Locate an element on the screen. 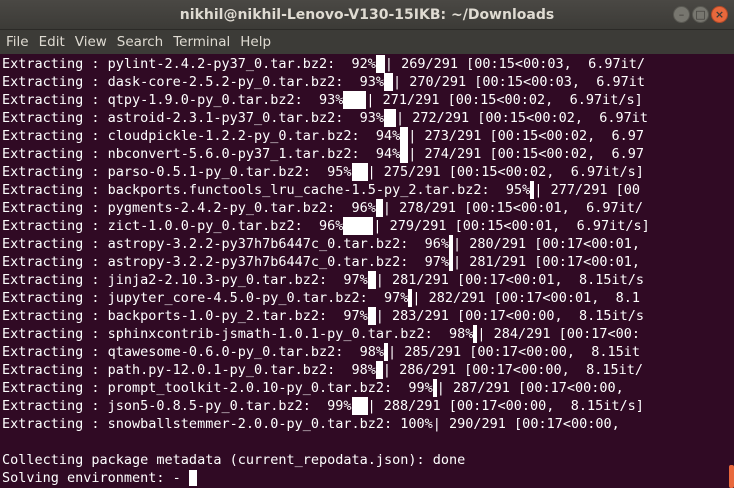 The height and width of the screenshot is (488, 734). minimize-button: – is located at coordinates (681, 14).